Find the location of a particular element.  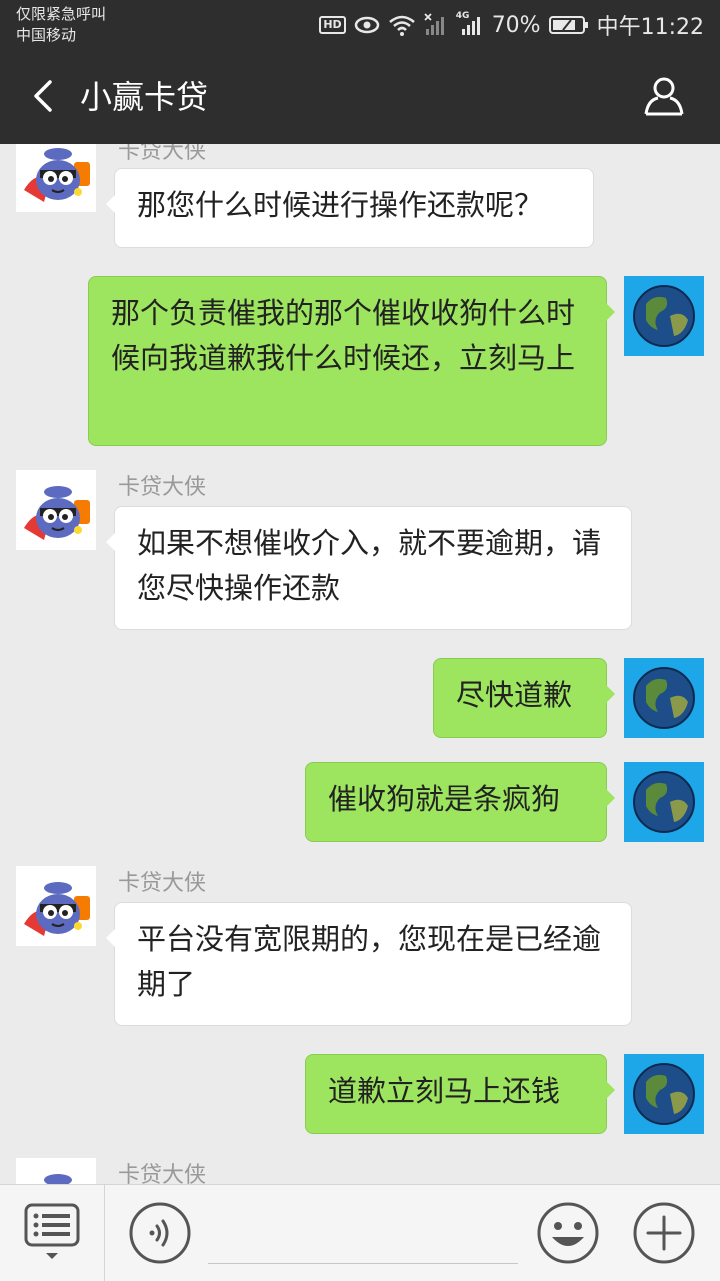

message-bubble-sent: 催收狗就是条疯狗 is located at coordinates (460, 802).